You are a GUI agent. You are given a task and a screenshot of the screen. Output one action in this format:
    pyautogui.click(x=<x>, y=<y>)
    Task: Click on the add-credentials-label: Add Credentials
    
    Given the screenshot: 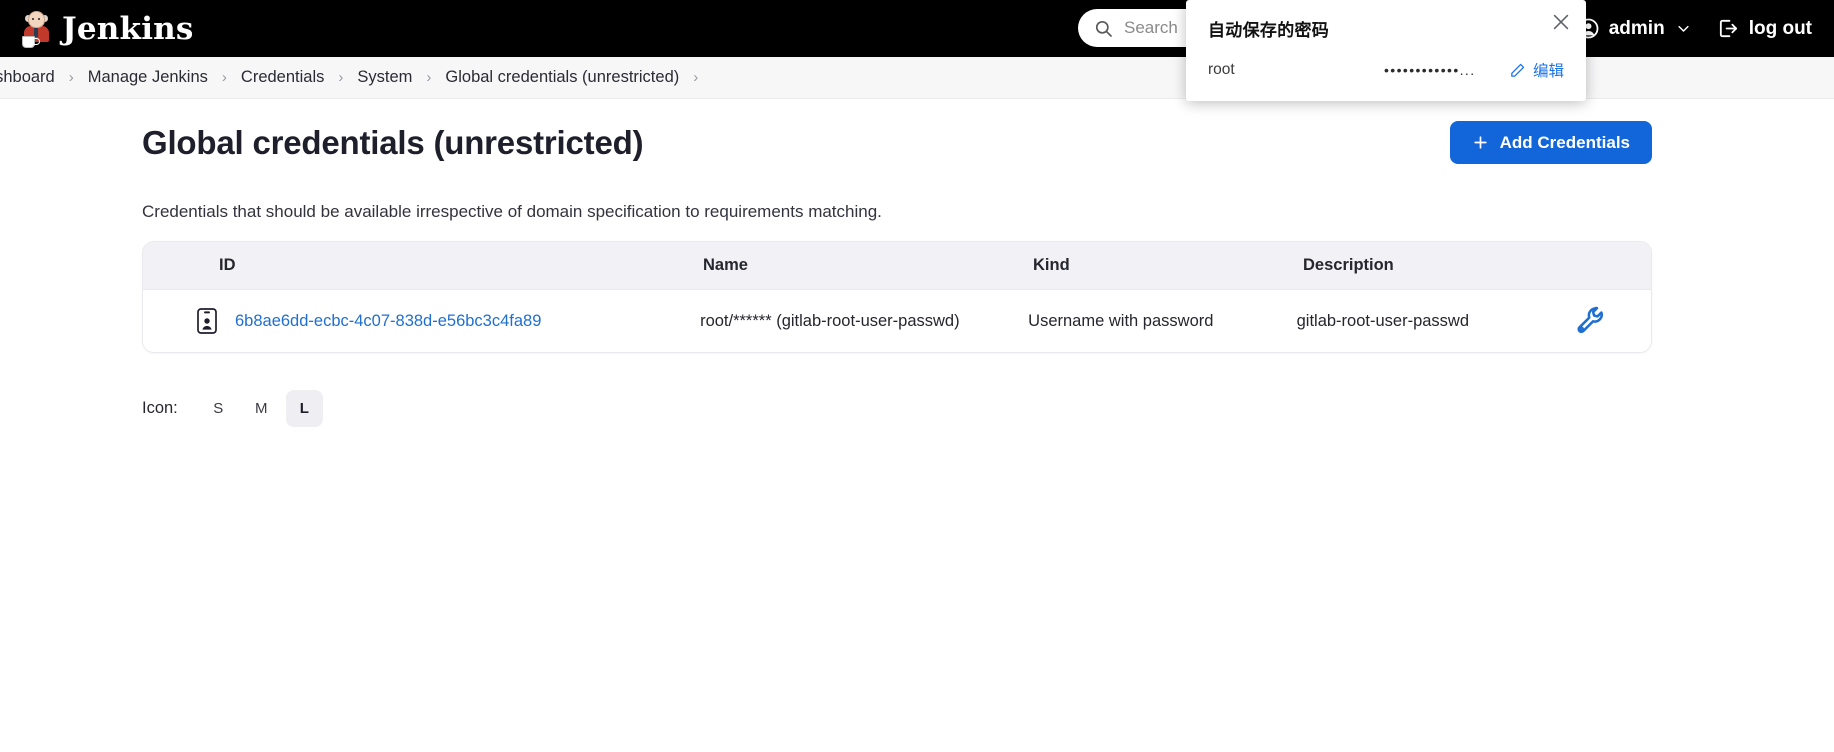 What is the action you would take?
    pyautogui.click(x=1564, y=142)
    